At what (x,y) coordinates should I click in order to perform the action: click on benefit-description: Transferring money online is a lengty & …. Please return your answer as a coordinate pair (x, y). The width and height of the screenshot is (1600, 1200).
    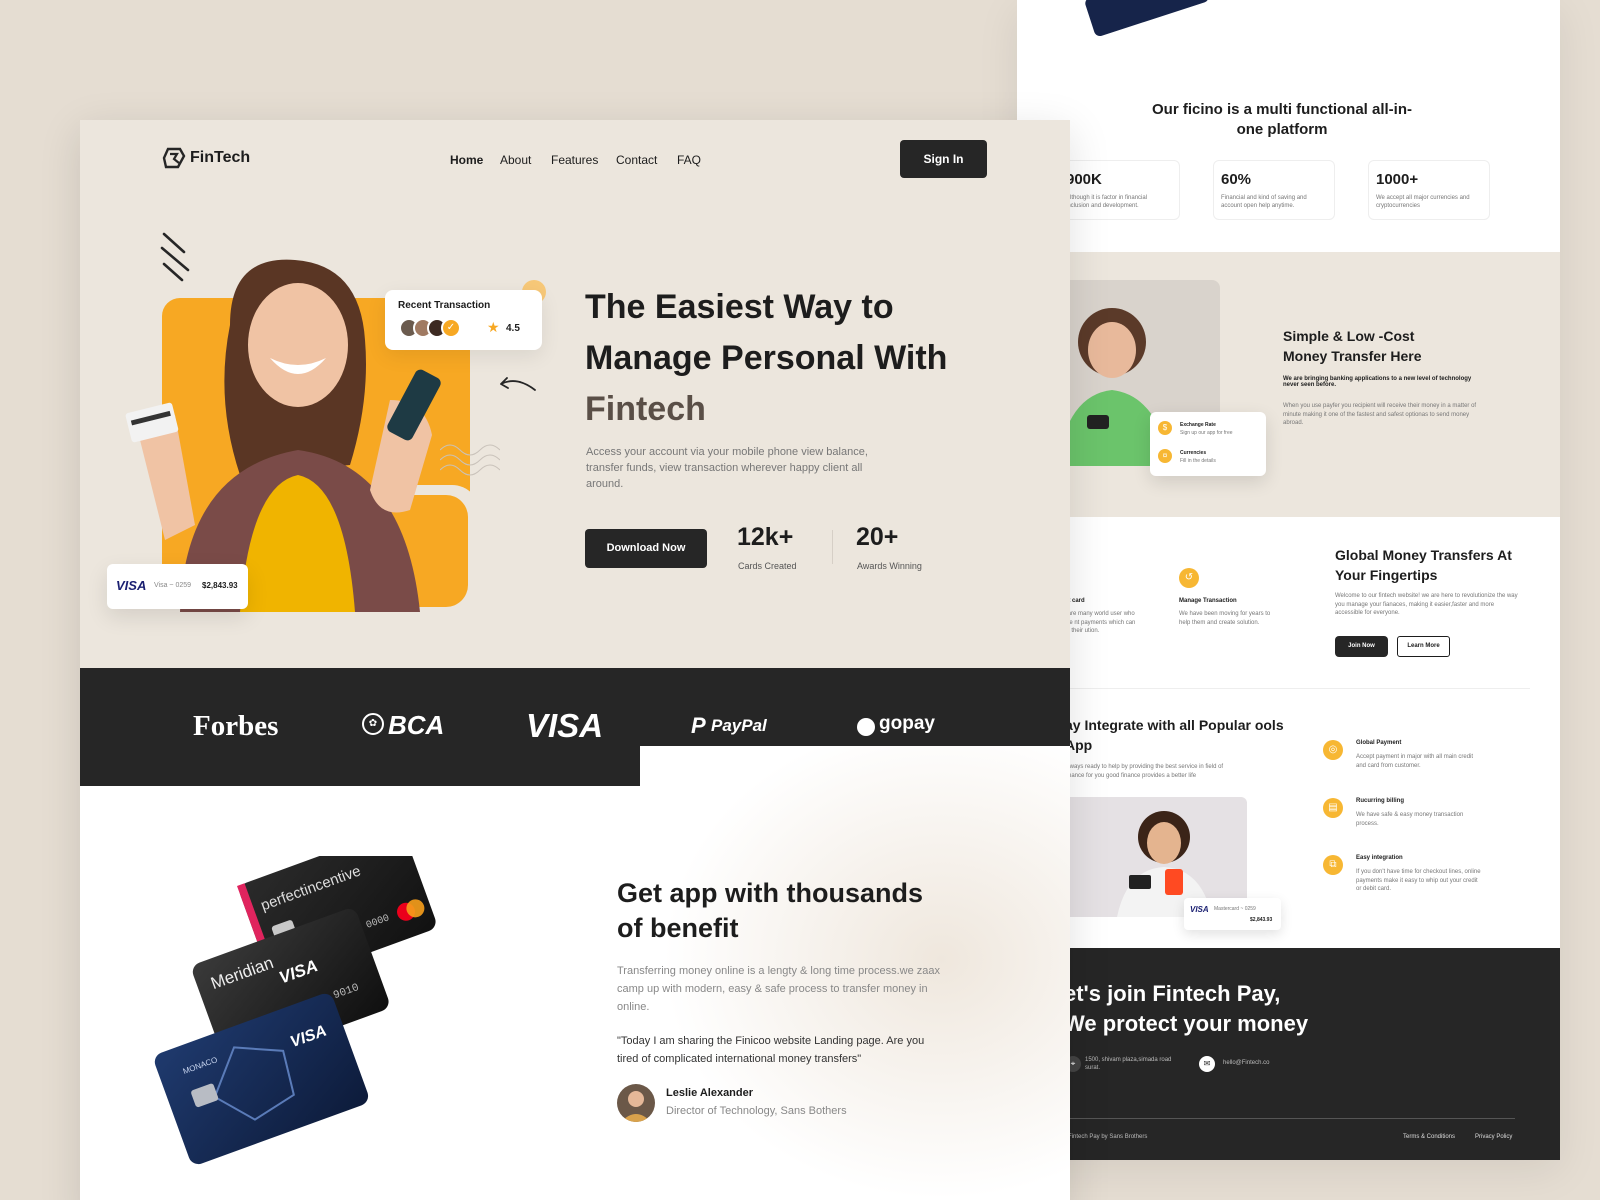
    Looking at the image, I should click on (779, 989).